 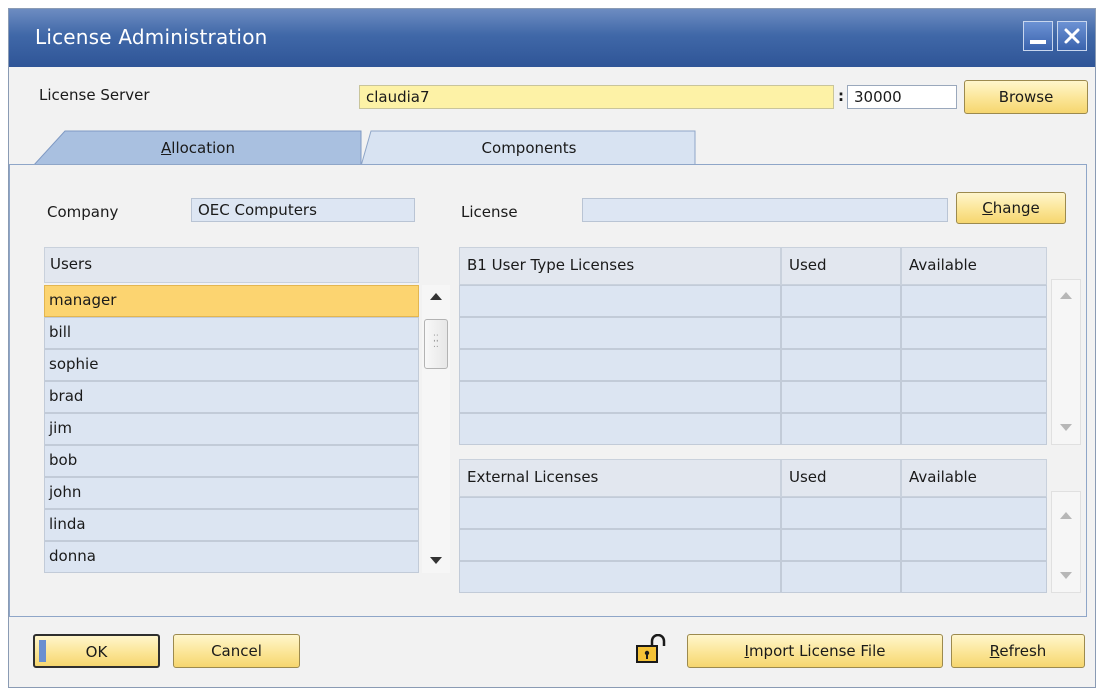 I want to click on close-icon, so click(x=1072, y=36).